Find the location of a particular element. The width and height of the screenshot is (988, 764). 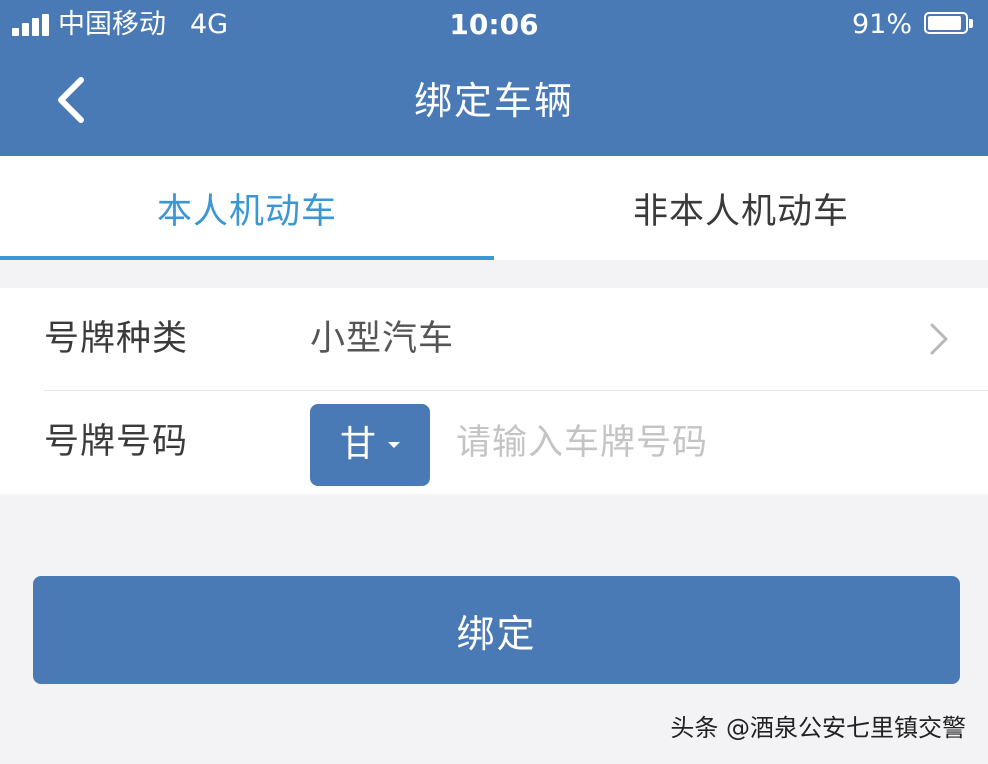

plate-number-row: 号牌号码 甘 is located at coordinates (494, 442).